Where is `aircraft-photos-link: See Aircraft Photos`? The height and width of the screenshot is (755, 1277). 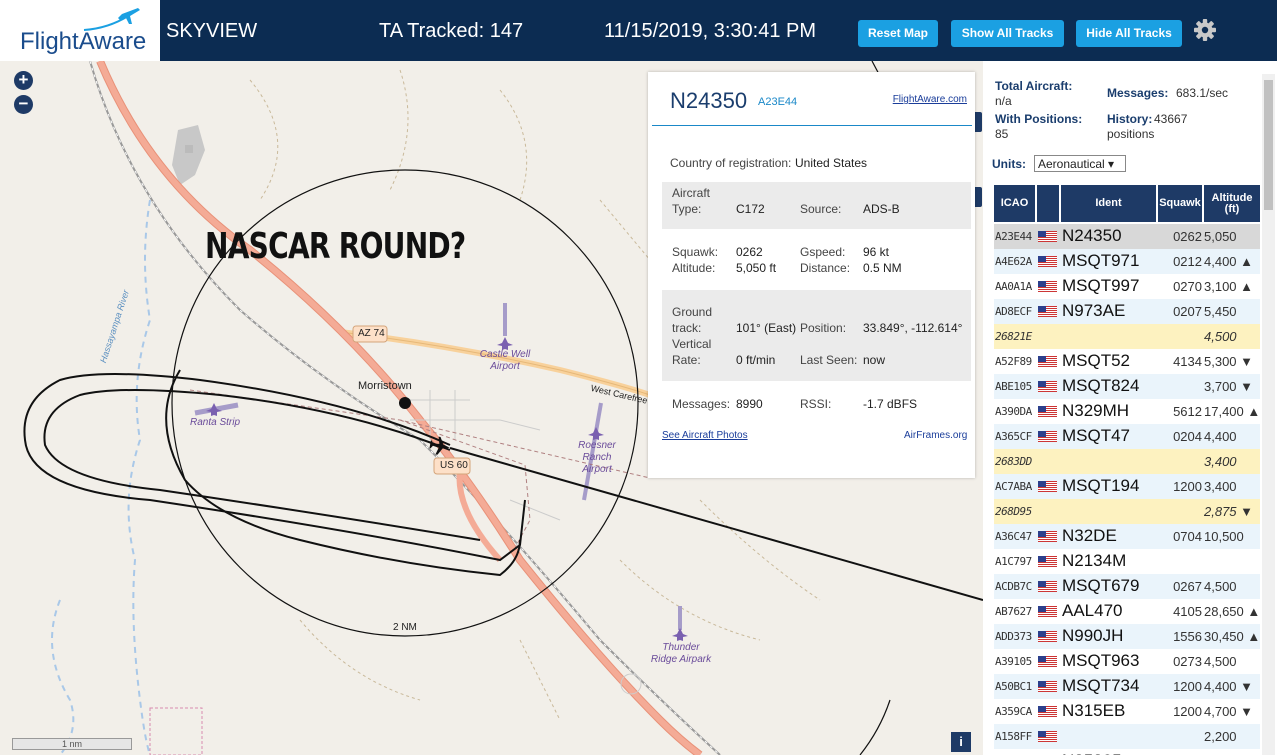 aircraft-photos-link: See Aircraft Photos is located at coordinates (705, 435).